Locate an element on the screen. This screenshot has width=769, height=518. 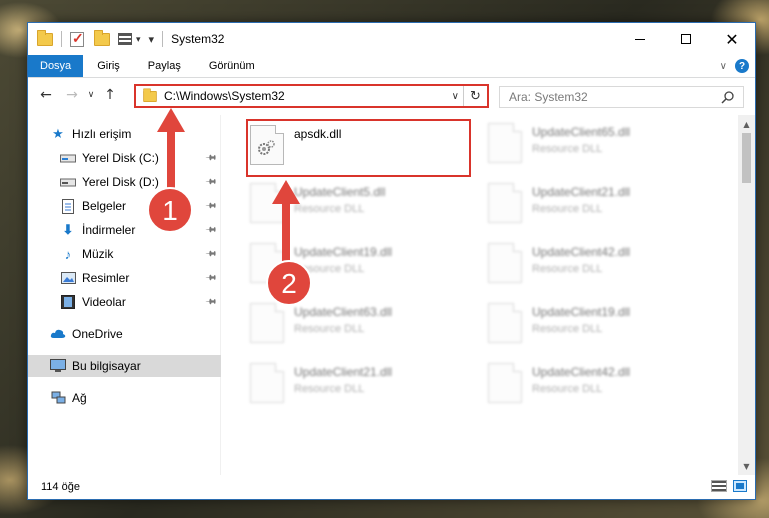
music-icon: ♪ is located at coordinates (68, 254).